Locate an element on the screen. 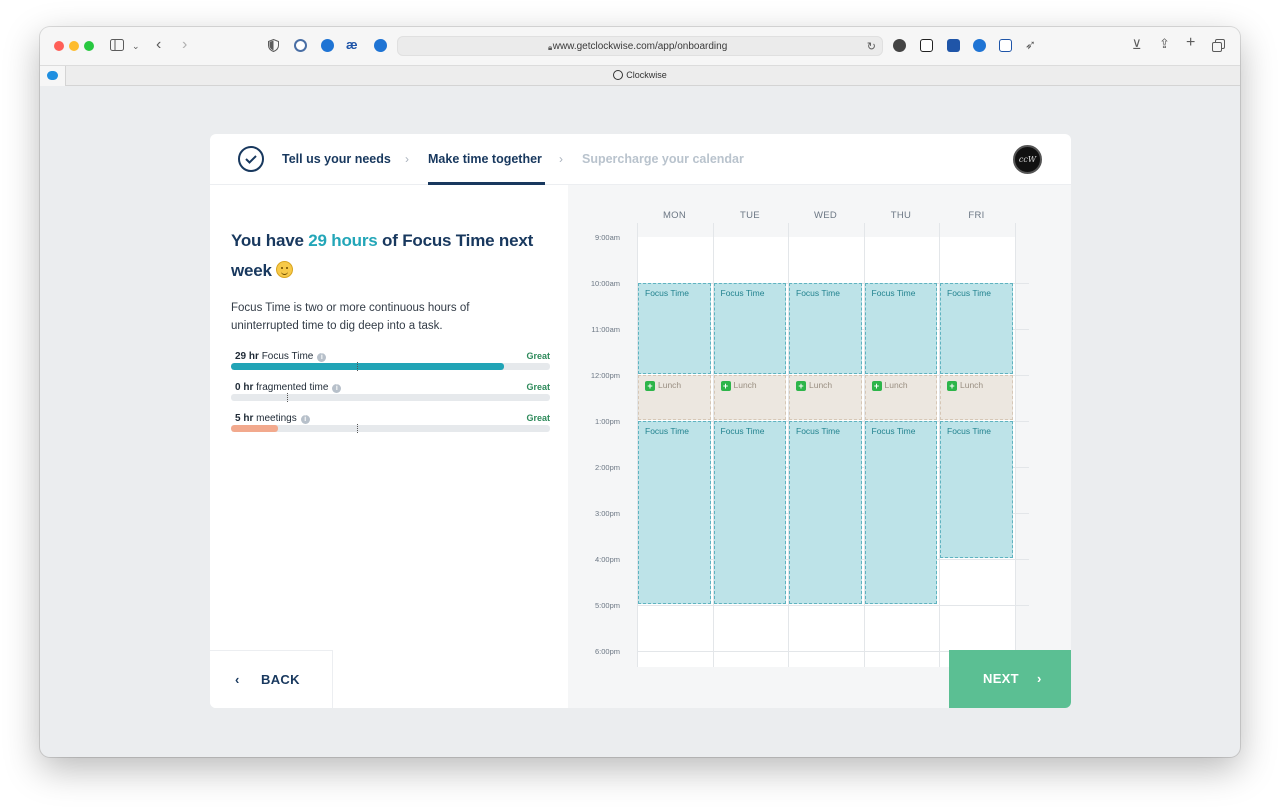  hour-label: 9:00am is located at coordinates (607, 237).